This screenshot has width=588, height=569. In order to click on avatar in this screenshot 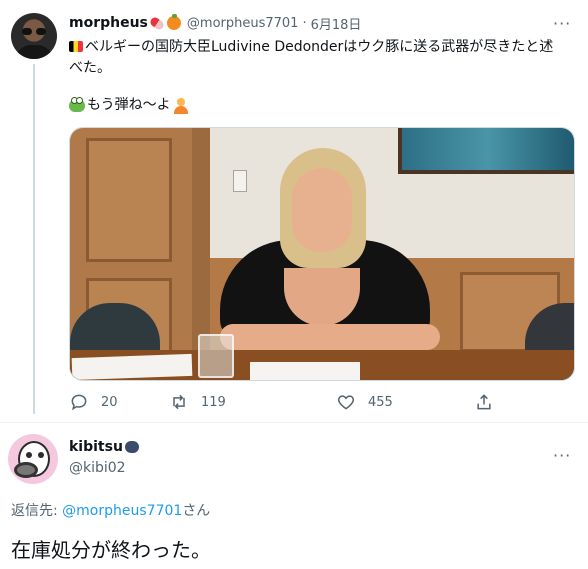, I will do `click(34, 36)`.